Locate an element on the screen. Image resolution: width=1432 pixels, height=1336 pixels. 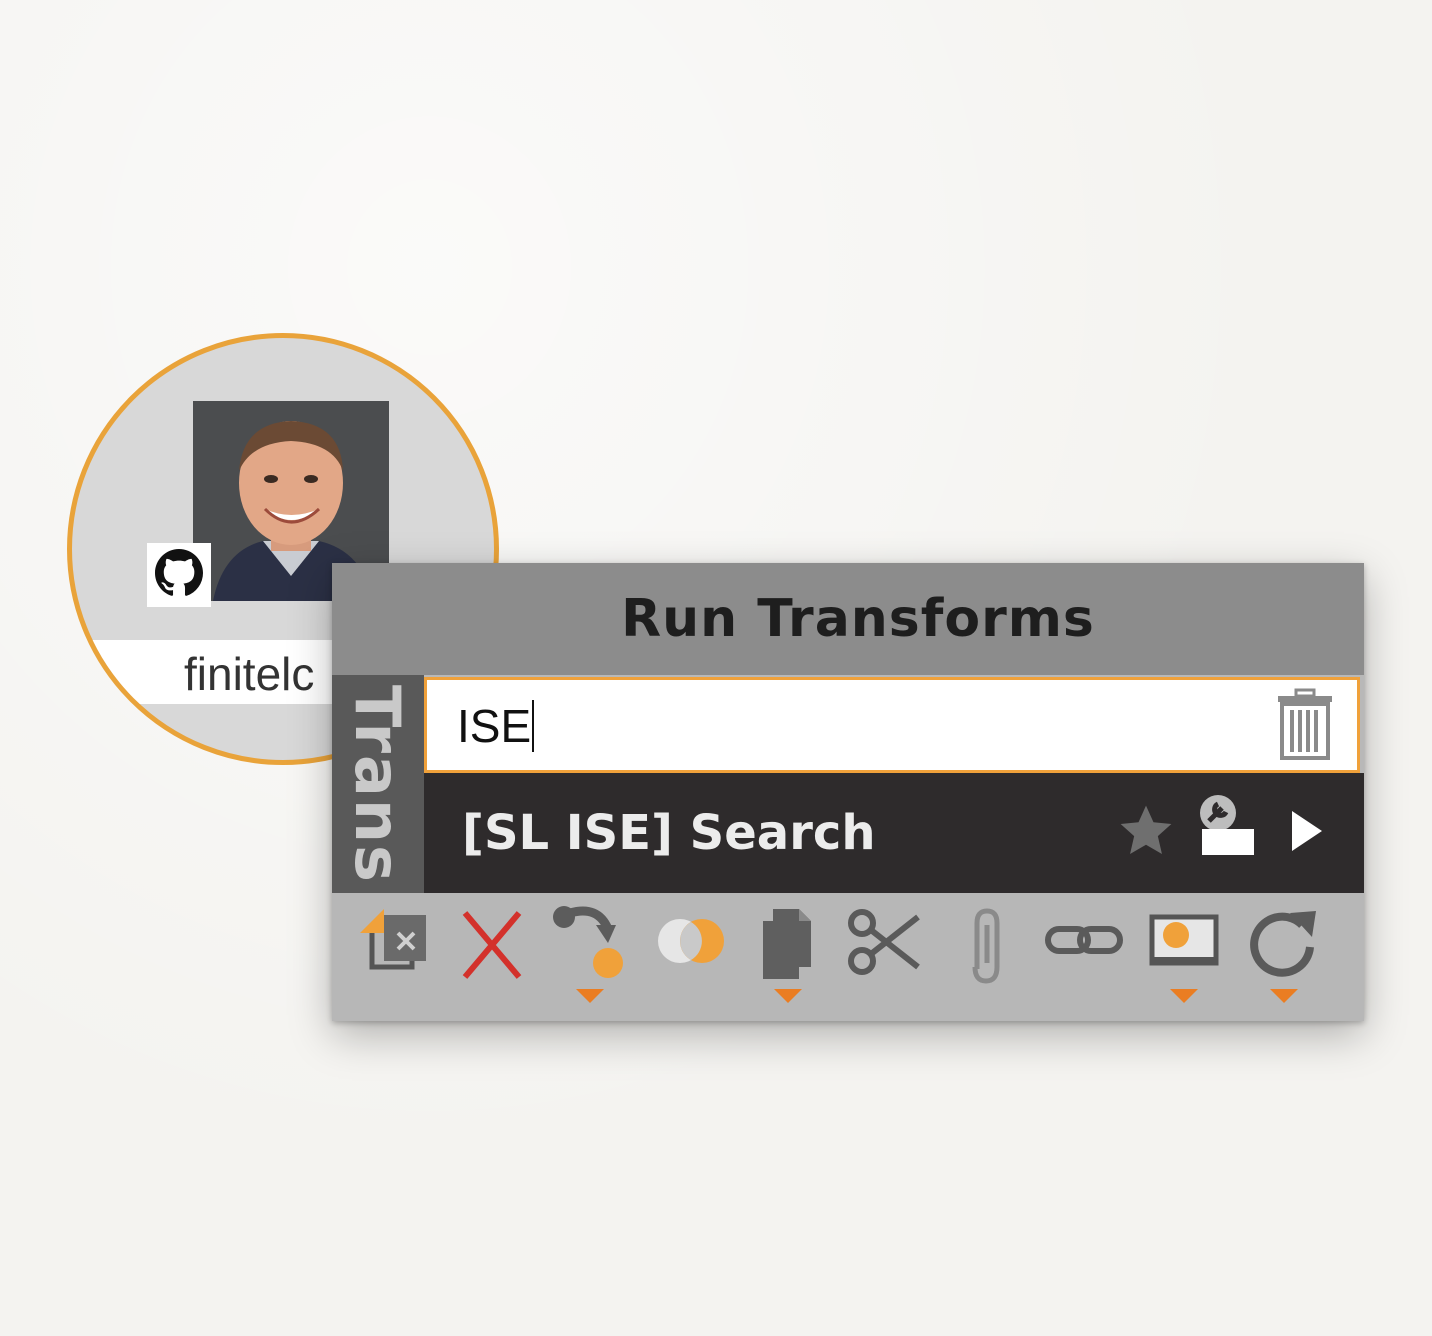
clear-search-button is located at coordinates (1305, 726).